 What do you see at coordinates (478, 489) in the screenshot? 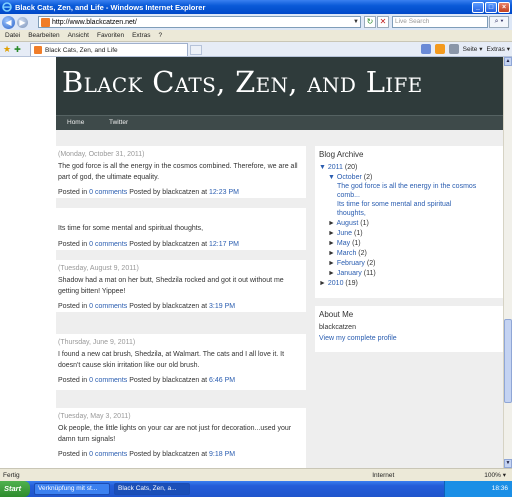
I see `system-clock: 18:36` at bounding box center [478, 489].